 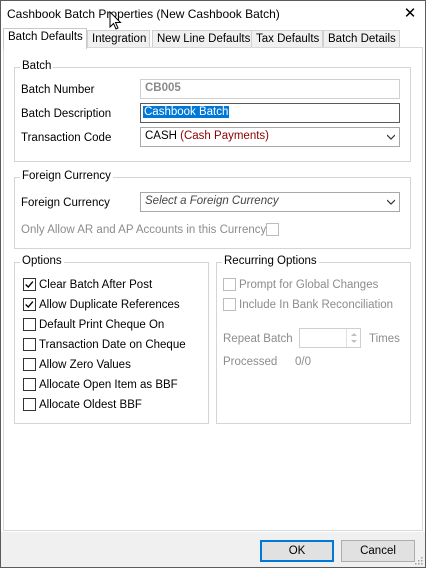 I want to click on foreign-currency-dropdown: Select a Foreign Currency, so click(x=270, y=202).